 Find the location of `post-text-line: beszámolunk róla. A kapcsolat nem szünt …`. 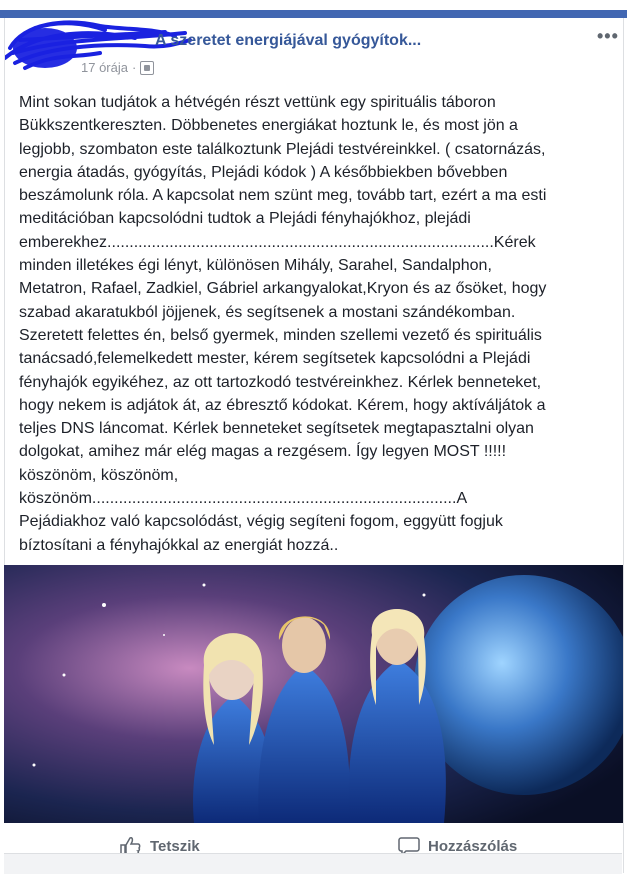

post-text-line: beszámolunk róla. A kapcsolat nem szünt … is located at coordinates (283, 196).